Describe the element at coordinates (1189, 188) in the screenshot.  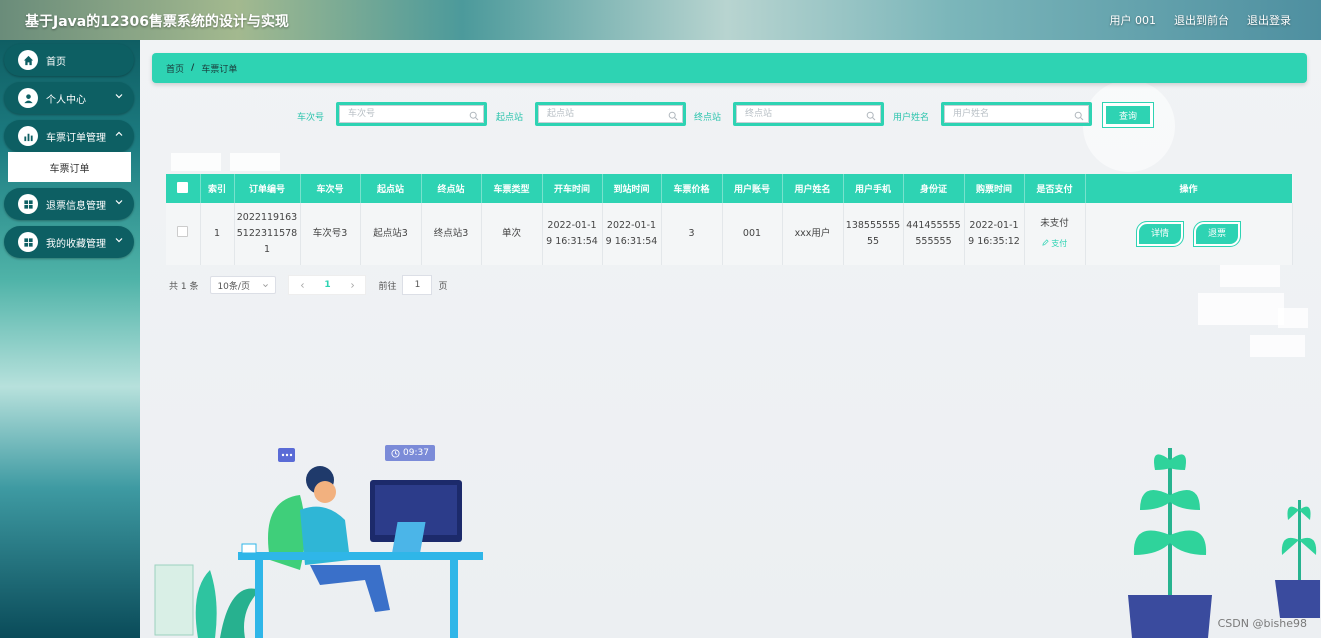
I see `column-header: 操作` at that location.